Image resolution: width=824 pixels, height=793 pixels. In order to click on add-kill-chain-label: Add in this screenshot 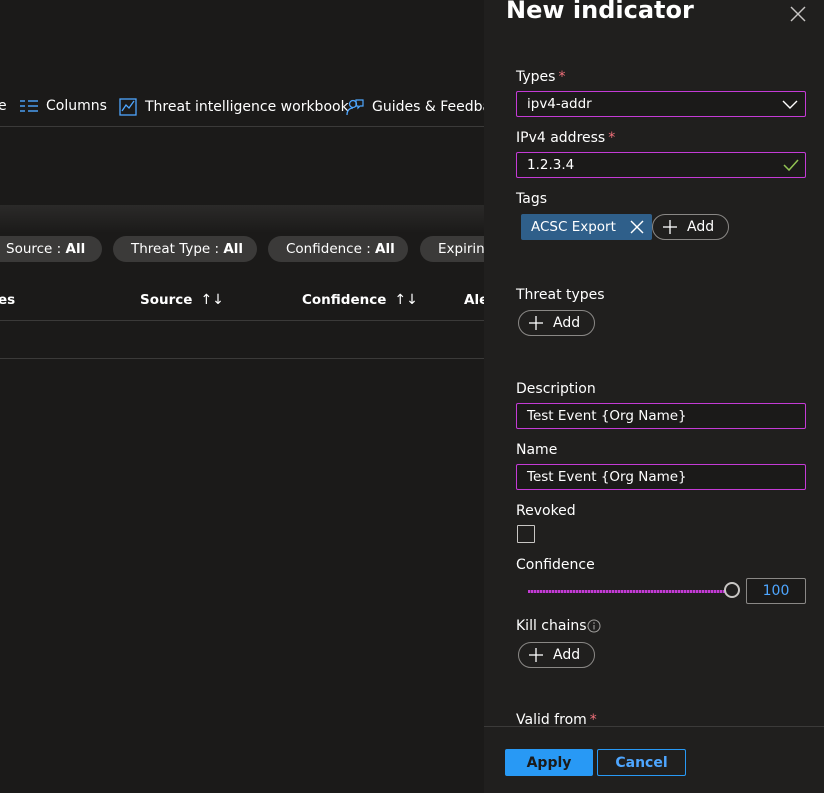, I will do `click(567, 655)`.